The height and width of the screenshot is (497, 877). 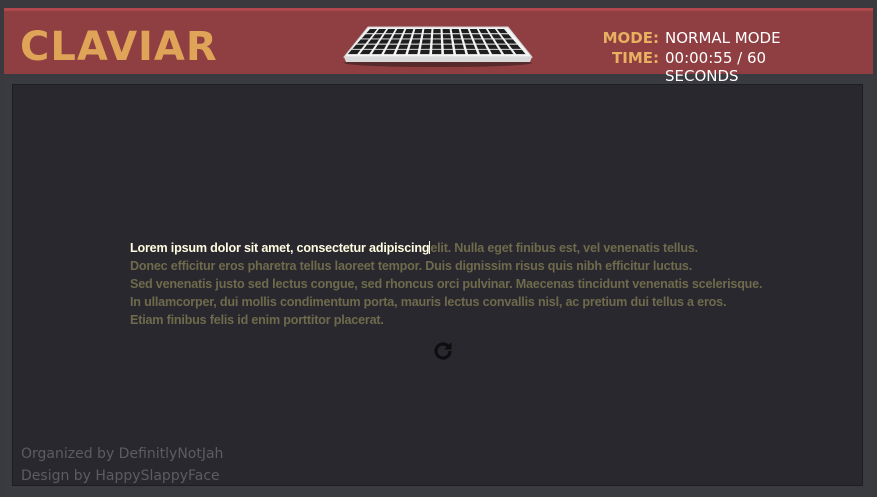 What do you see at coordinates (119, 47) in the screenshot?
I see `app-logo: CLAVIAR` at bounding box center [119, 47].